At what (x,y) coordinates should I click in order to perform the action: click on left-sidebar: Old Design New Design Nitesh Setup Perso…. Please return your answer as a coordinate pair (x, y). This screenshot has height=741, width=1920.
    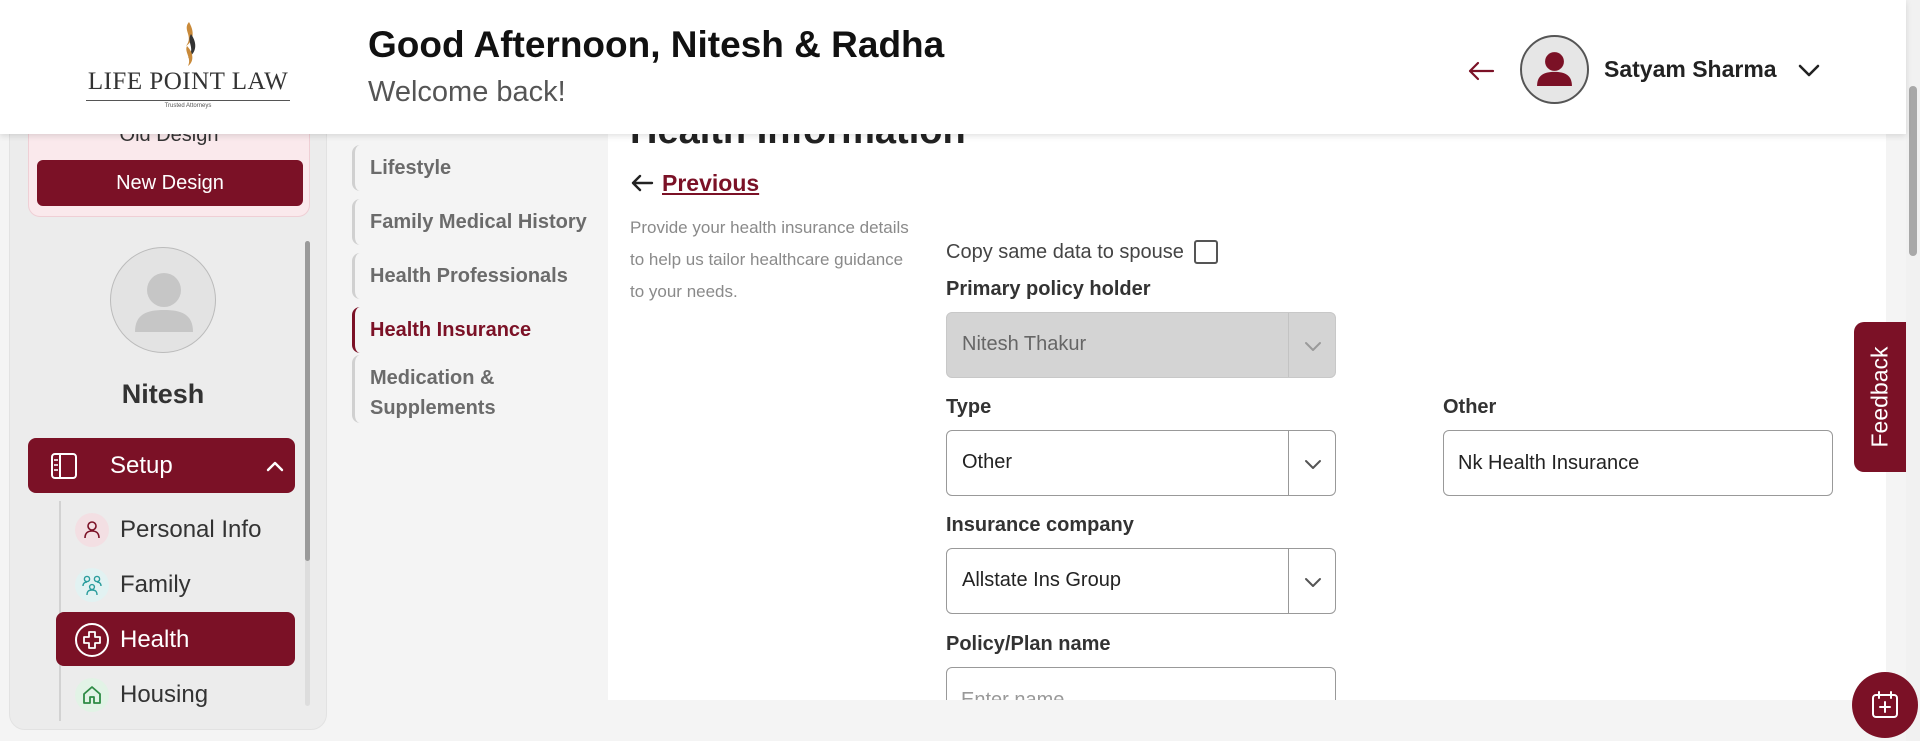
    Looking at the image, I should click on (168, 415).